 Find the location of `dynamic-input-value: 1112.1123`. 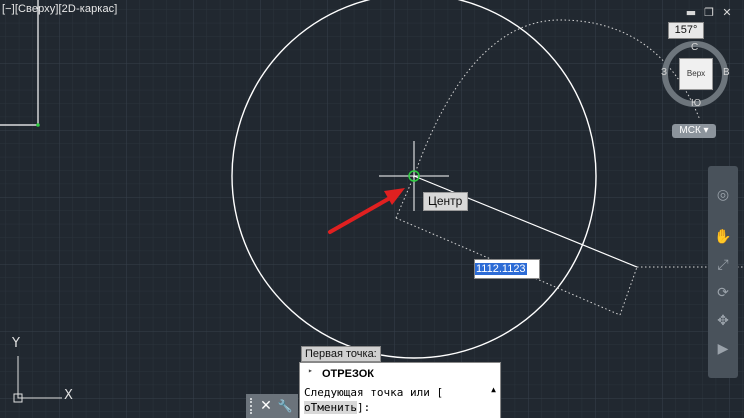

dynamic-input-value: 1112.1123 is located at coordinates (501, 269).